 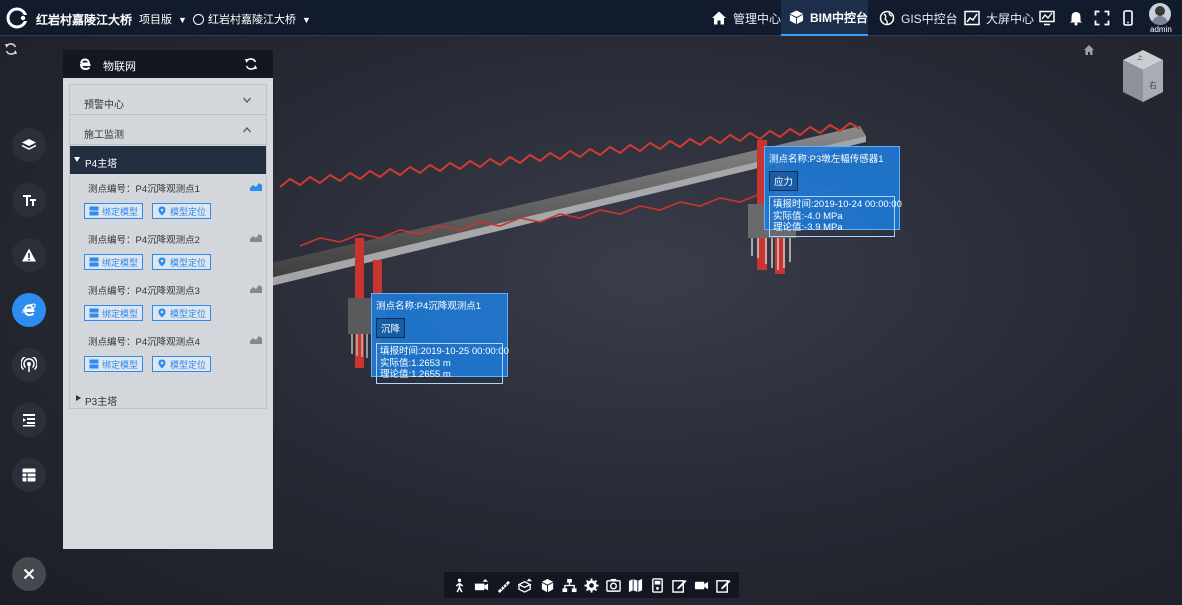 I want to click on camera-roam-icon, so click(x=481, y=585).